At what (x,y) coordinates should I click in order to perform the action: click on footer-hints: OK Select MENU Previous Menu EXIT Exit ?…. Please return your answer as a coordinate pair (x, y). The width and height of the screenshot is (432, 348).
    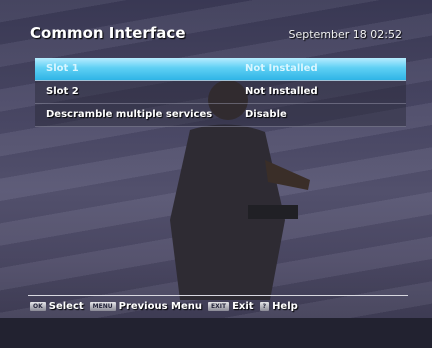
    Looking at the image, I should click on (167, 306).